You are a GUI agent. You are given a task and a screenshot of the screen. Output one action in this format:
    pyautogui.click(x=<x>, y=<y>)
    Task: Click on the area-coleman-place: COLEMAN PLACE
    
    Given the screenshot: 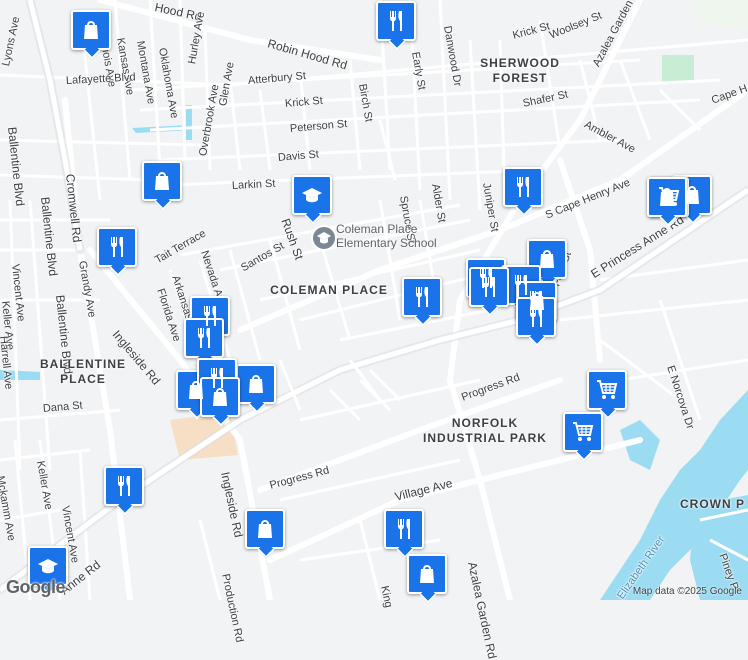 What is the action you would take?
    pyautogui.click(x=329, y=290)
    